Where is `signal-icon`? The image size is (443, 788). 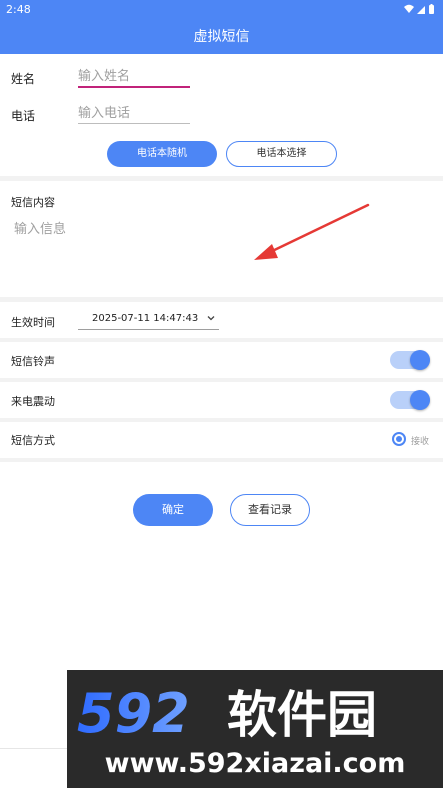
signal-icon is located at coordinates (421, 10).